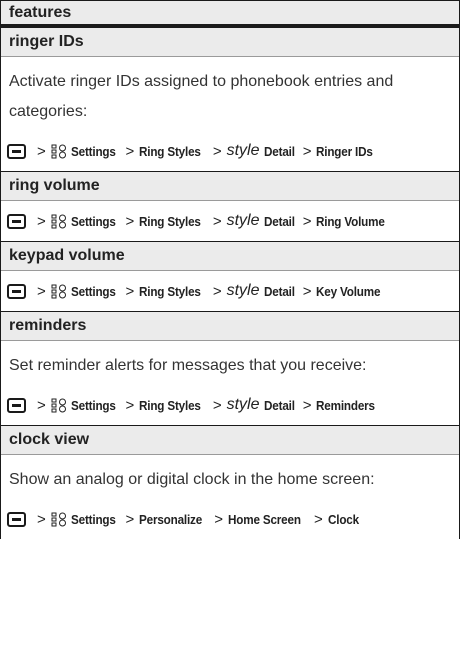 The width and height of the screenshot is (462, 655). I want to click on path-step: Reminders, so click(346, 405).